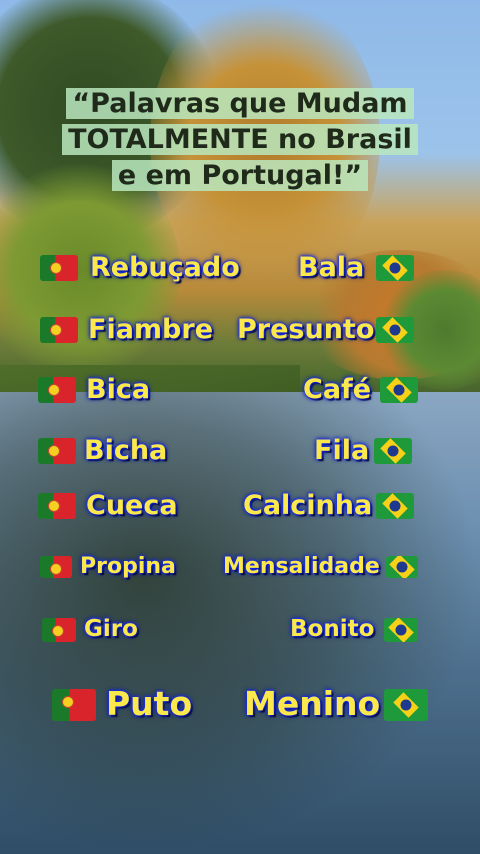  Describe the element at coordinates (240, 707) in the screenshot. I see `word-pair-row: Puto Menino` at that location.